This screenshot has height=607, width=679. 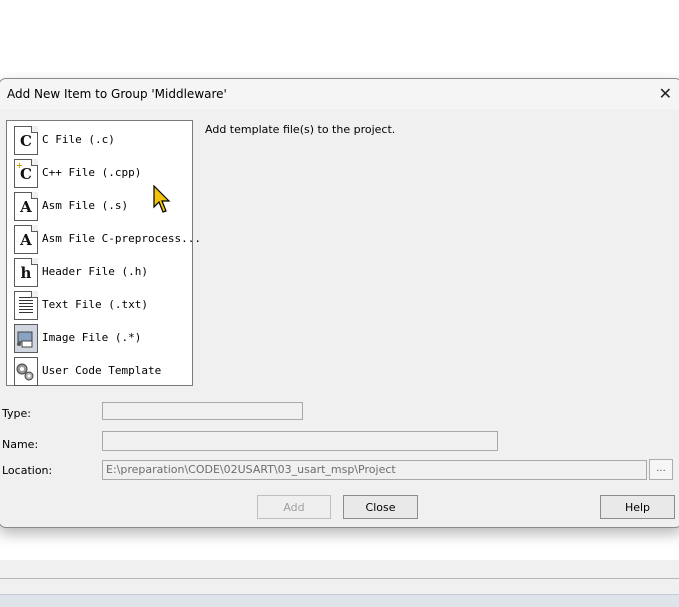 What do you see at coordinates (16, 413) in the screenshot?
I see `type-label: Type:` at bounding box center [16, 413].